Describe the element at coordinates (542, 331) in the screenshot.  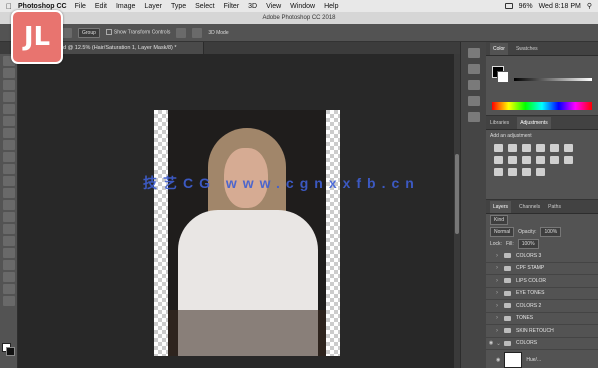
I see `layer-row: › SKIN RETOUCH` at that location.